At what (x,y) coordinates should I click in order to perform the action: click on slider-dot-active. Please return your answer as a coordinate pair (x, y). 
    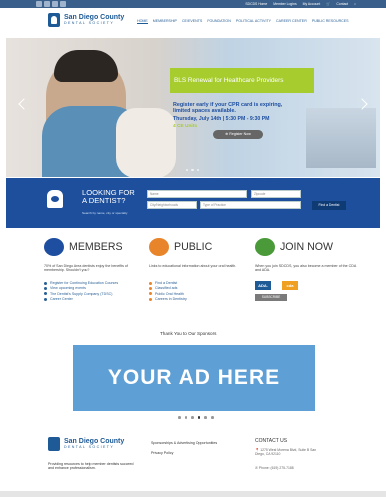
    Looking at the image, I should click on (199, 417).